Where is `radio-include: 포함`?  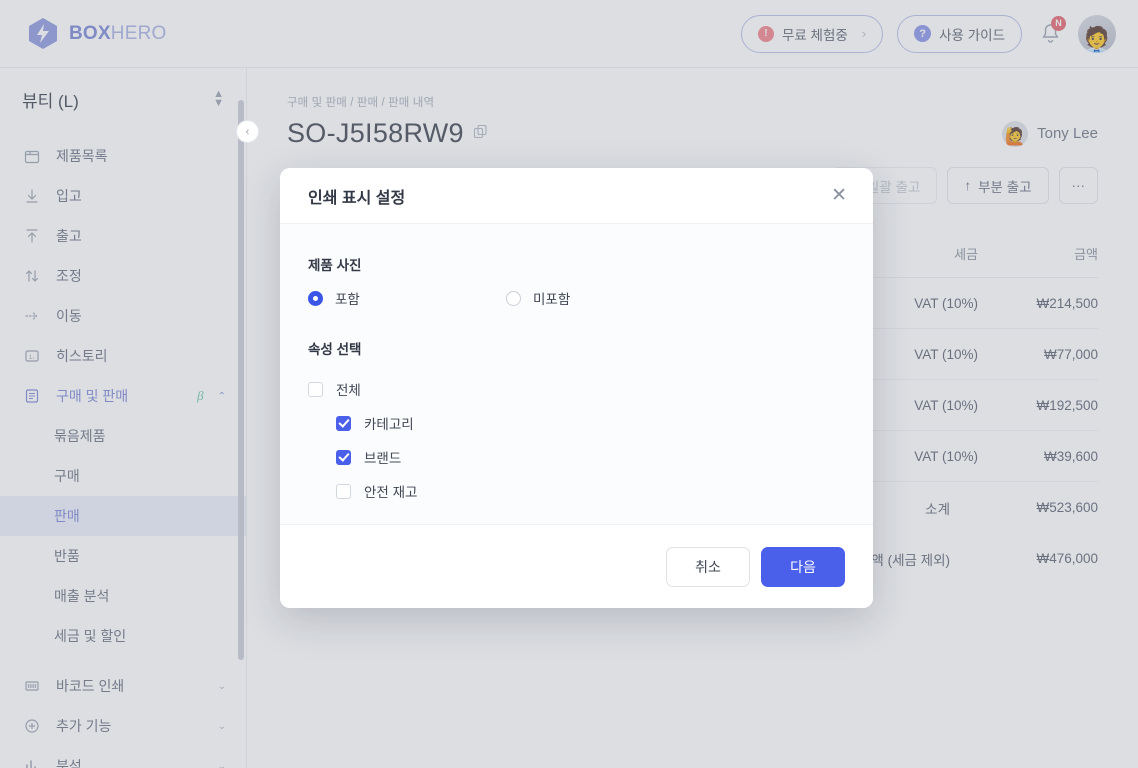 radio-include: 포함 is located at coordinates (407, 298).